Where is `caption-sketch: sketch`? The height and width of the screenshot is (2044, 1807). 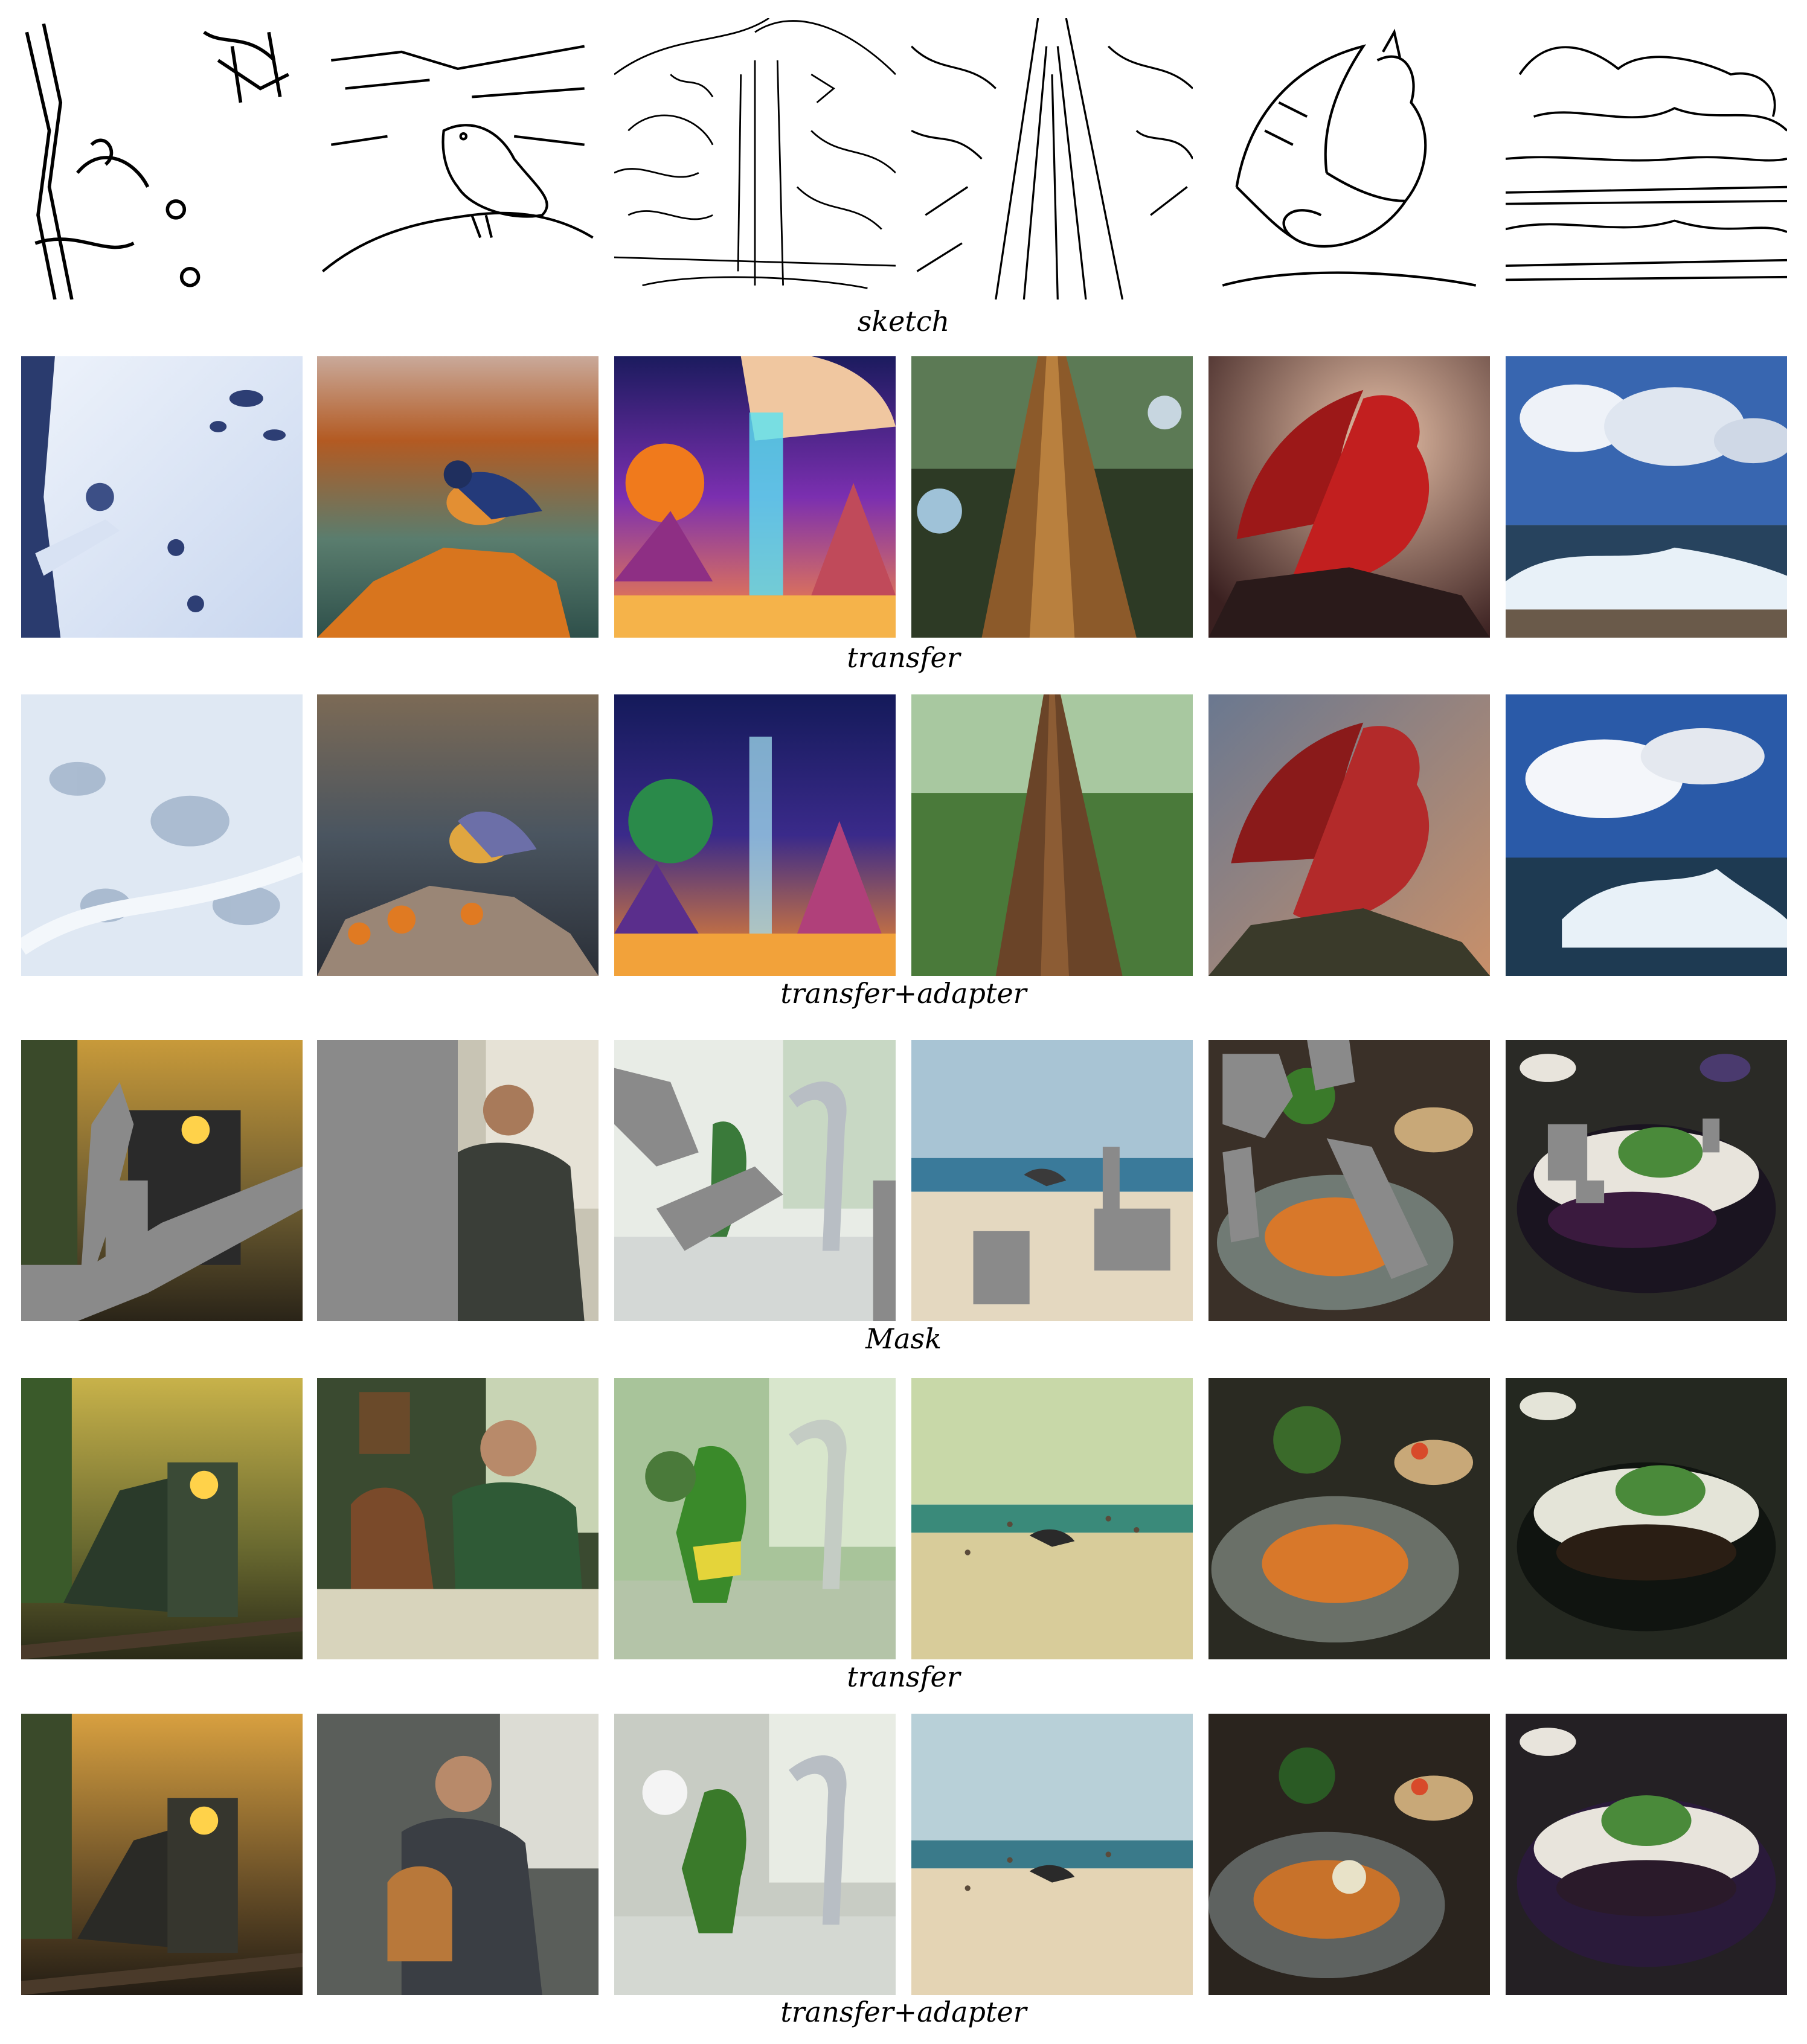
caption-sketch: sketch is located at coordinates (904, 321).